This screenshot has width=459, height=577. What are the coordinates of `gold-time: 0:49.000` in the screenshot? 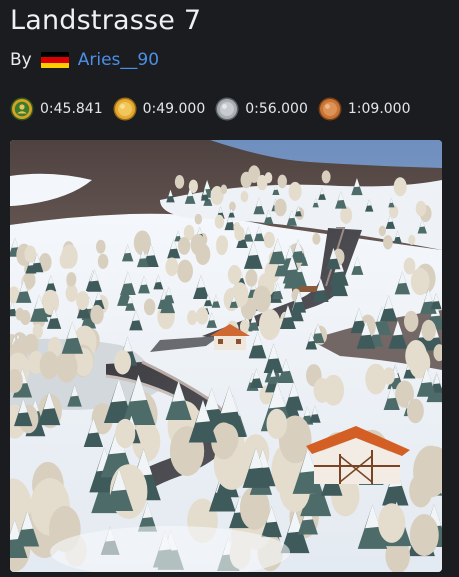 It's located at (174, 109).